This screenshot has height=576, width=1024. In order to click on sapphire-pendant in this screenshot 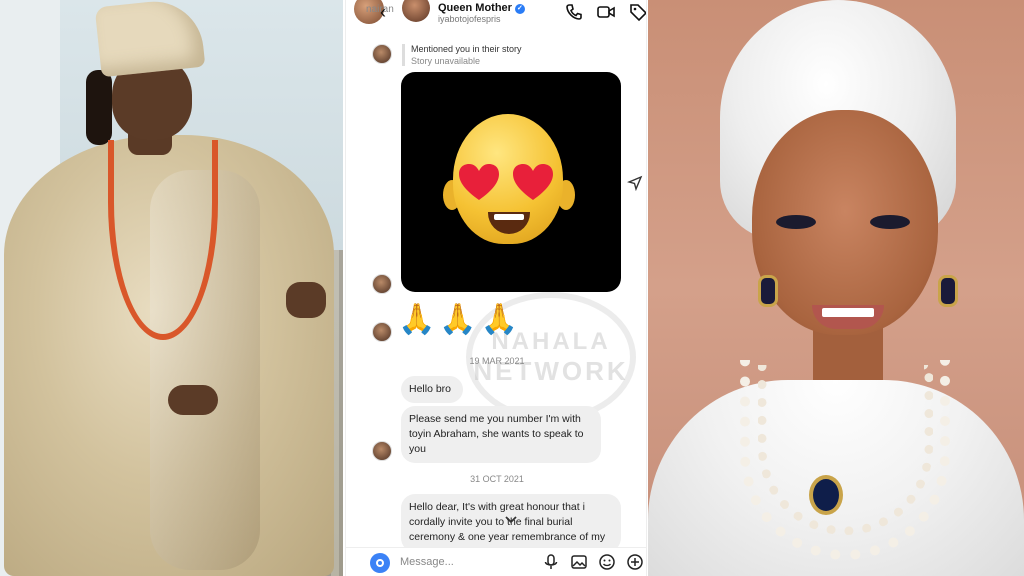, I will do `click(826, 495)`.